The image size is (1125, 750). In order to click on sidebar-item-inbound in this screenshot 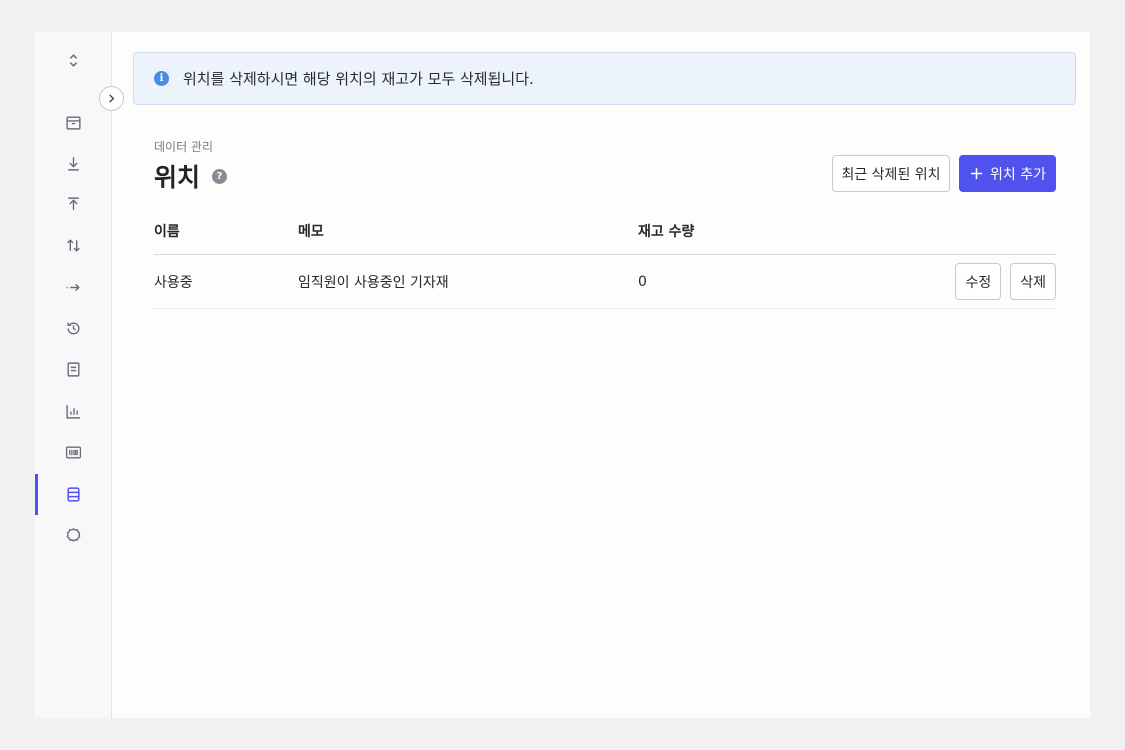, I will do `click(73, 163)`.